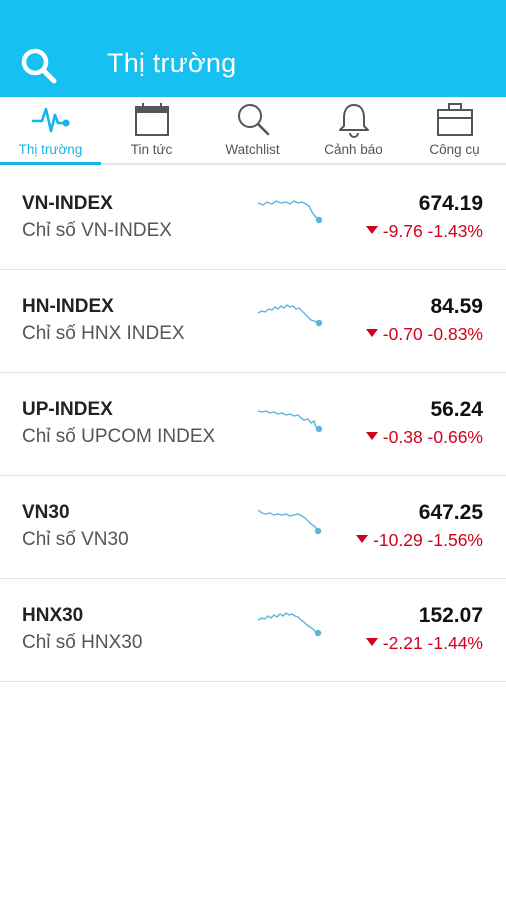 This screenshot has width=506, height=900. Describe the element at coordinates (67, 203) in the screenshot. I see `index-symbol: VN-INDEX` at that location.